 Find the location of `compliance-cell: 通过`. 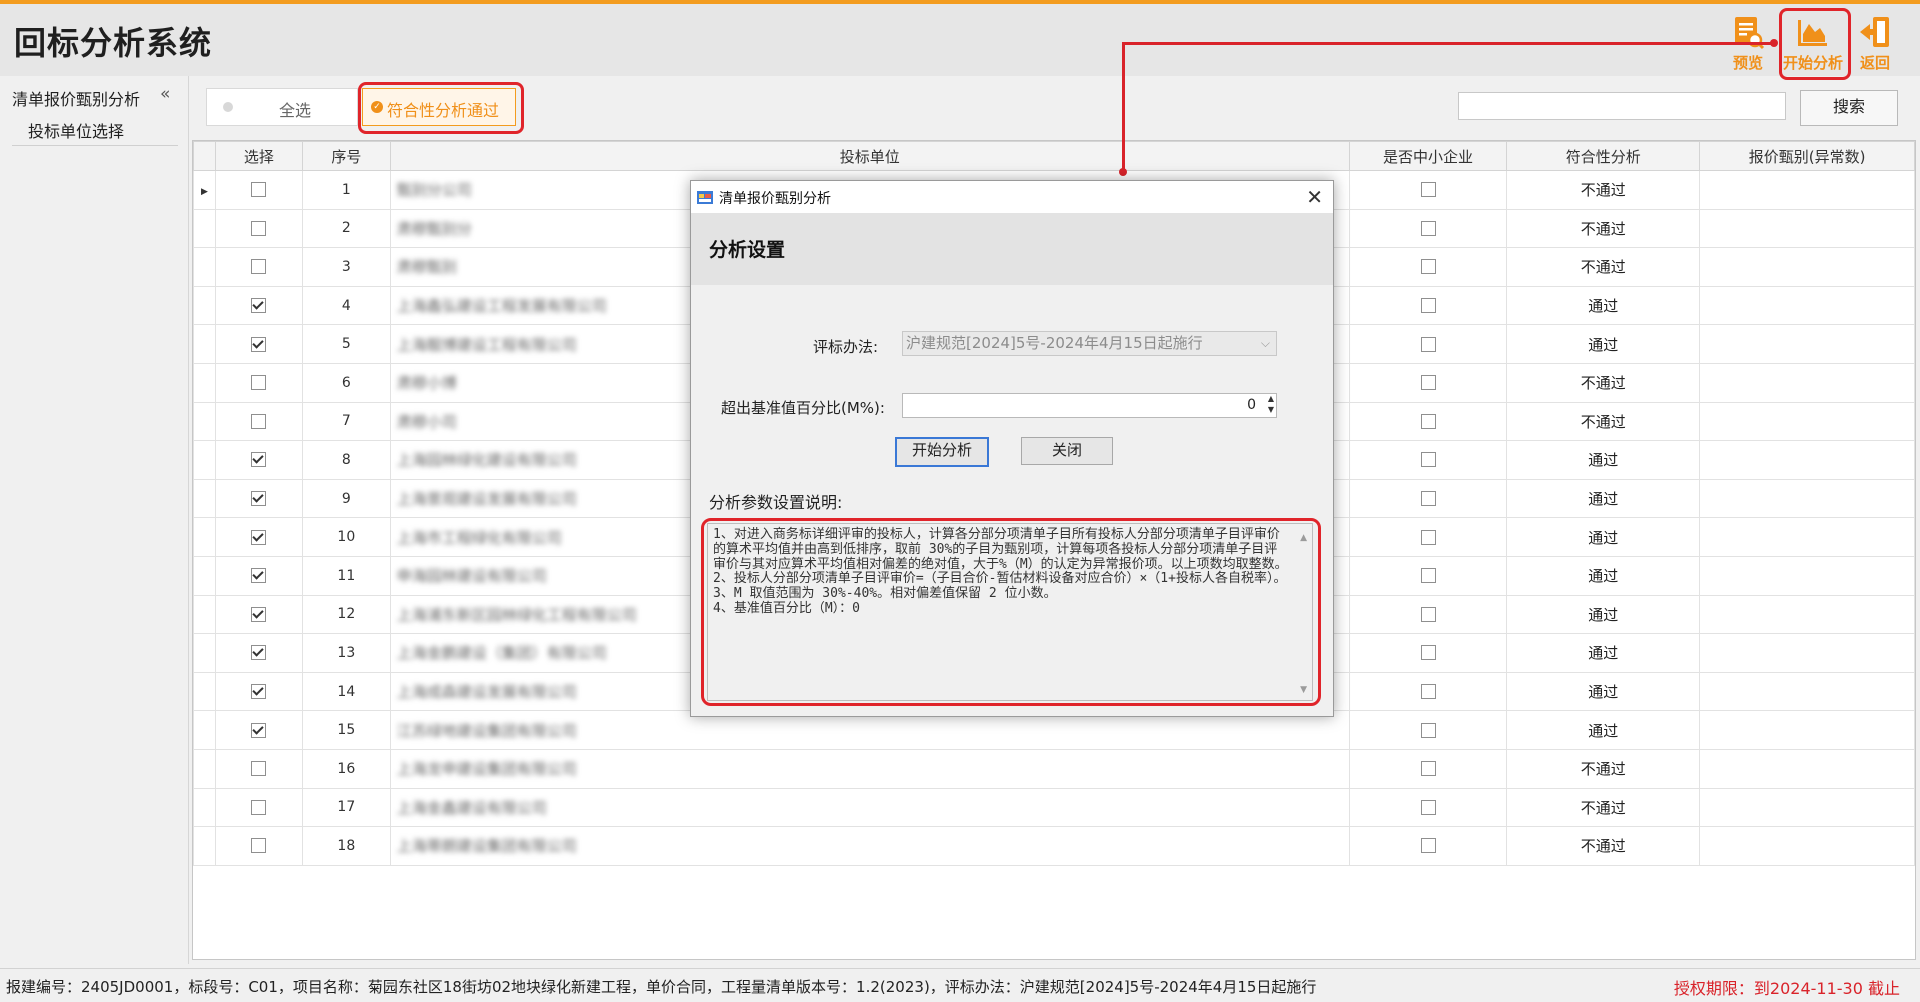

compliance-cell: 通过 is located at coordinates (1603, 460).